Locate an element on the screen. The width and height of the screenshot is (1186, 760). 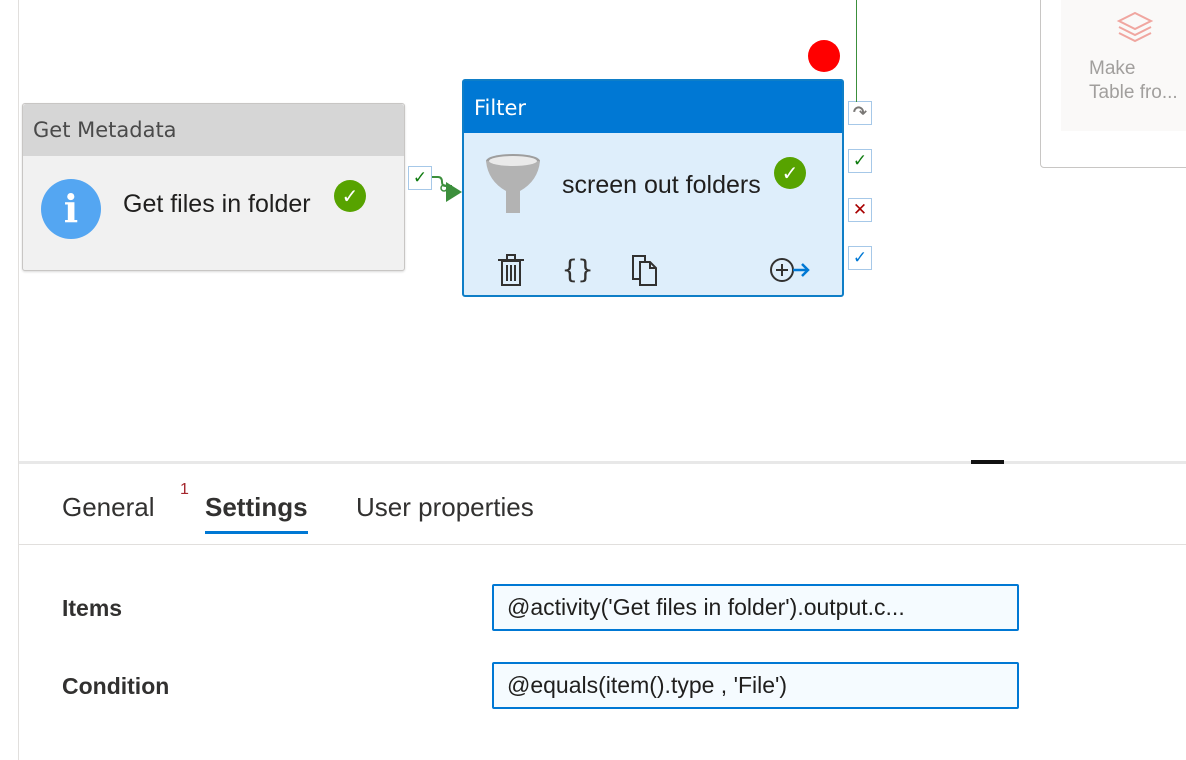
condition-label: Condition is located at coordinates (116, 686).